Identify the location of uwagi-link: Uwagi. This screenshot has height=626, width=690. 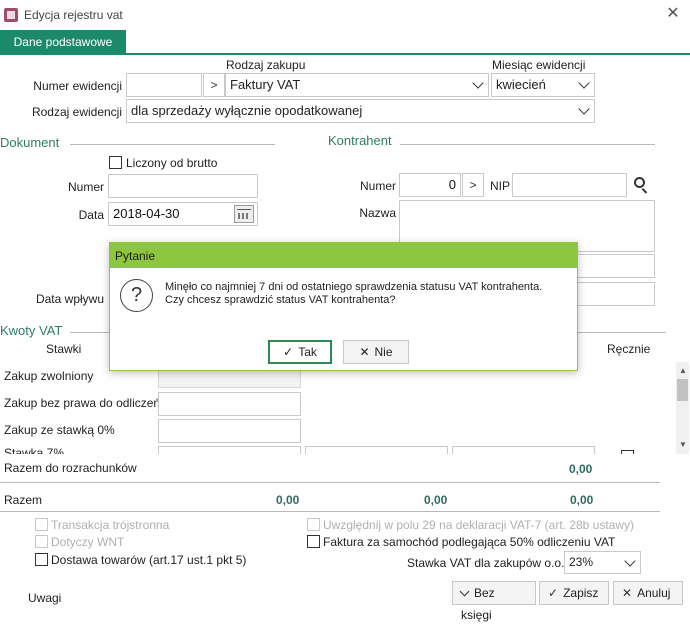
(44, 598).